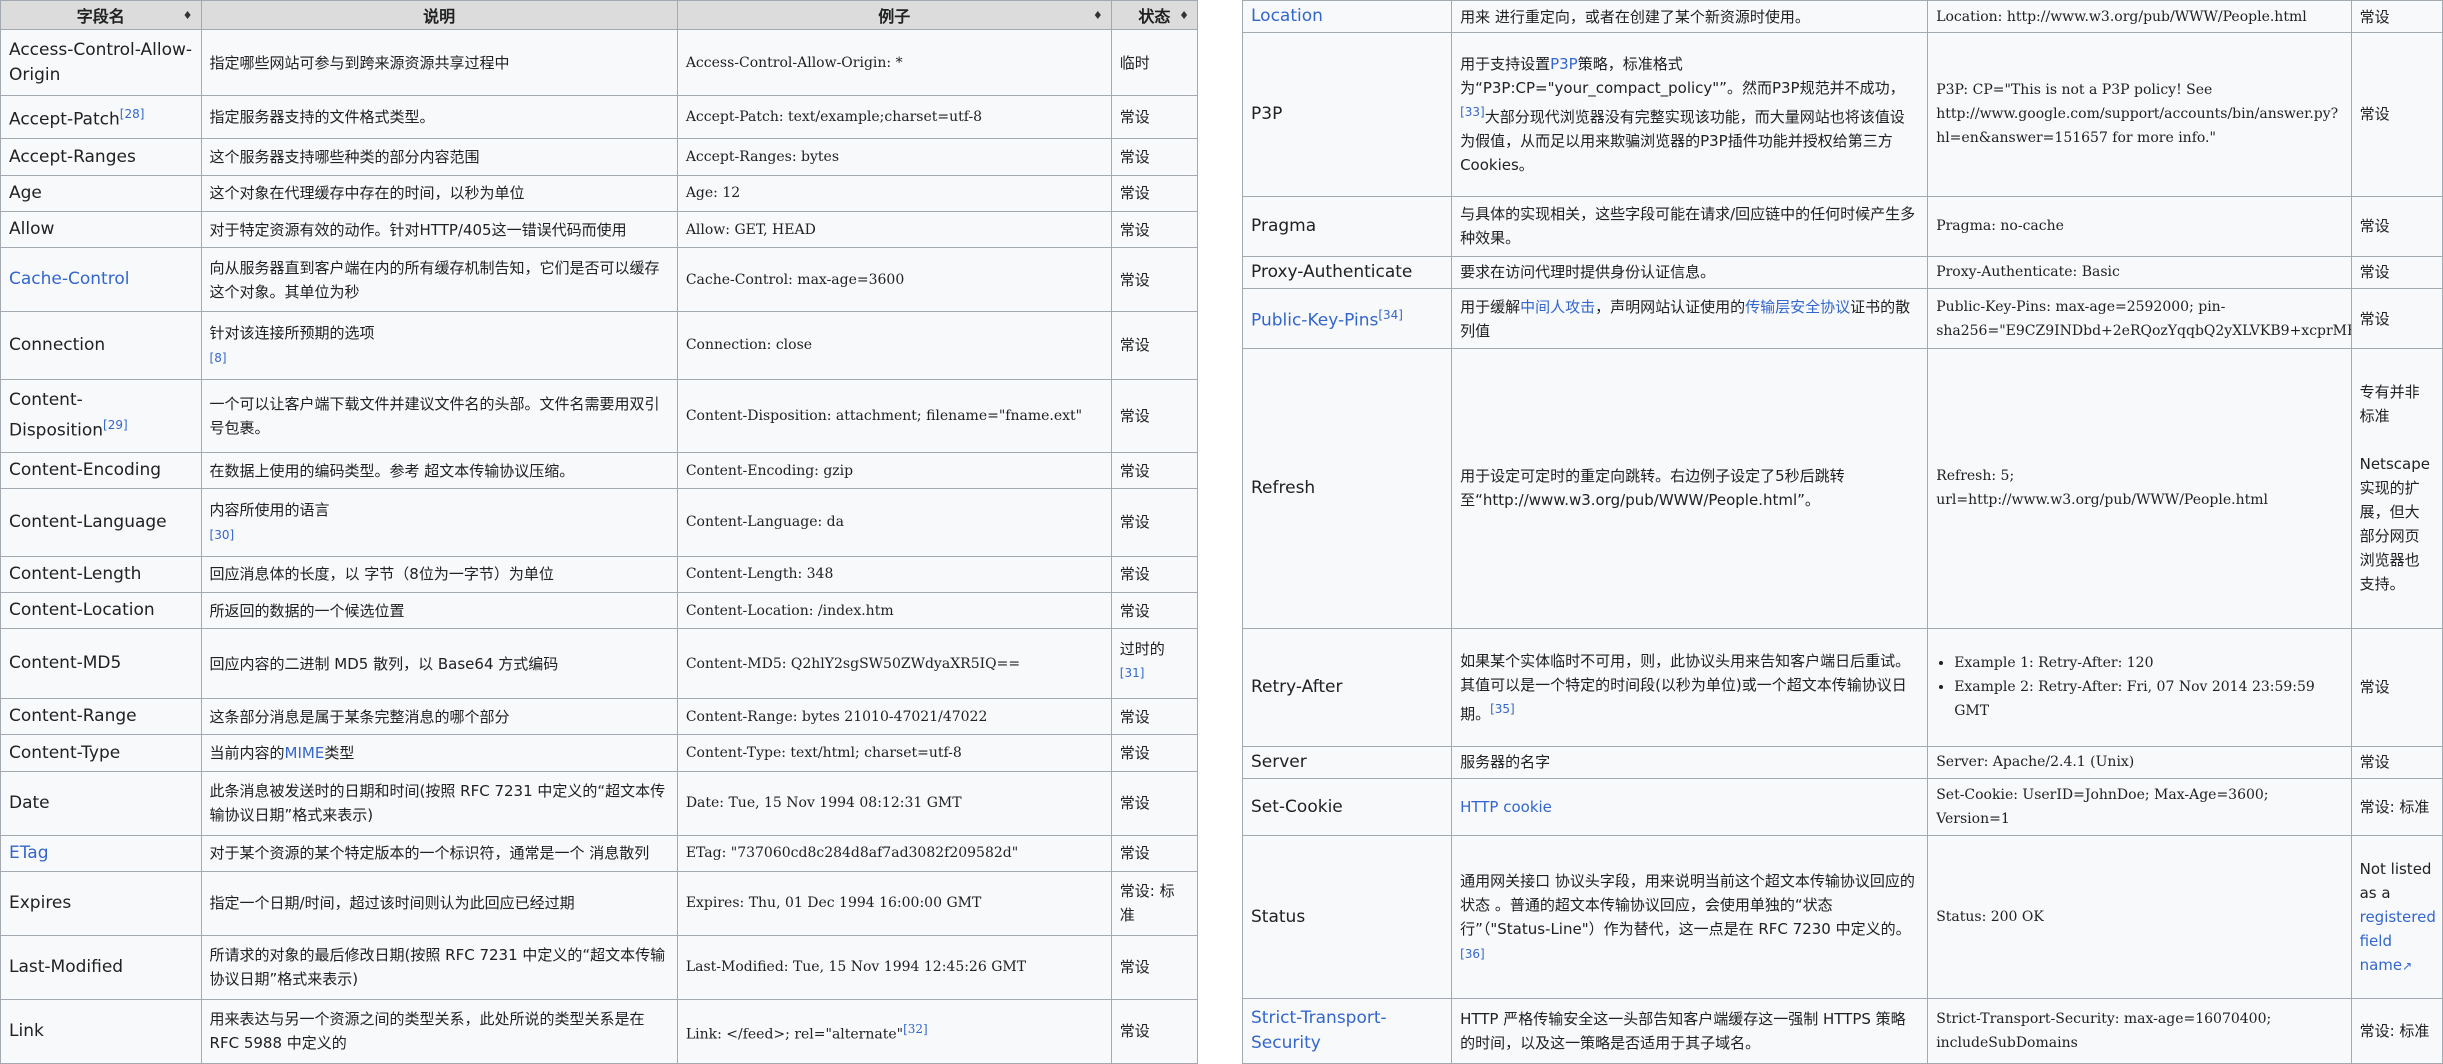 Image resolution: width=2443 pixels, height=1064 pixels. What do you see at coordinates (894, 280) in the screenshot?
I see `field-example: Cache-Control: max-age=3600` at bounding box center [894, 280].